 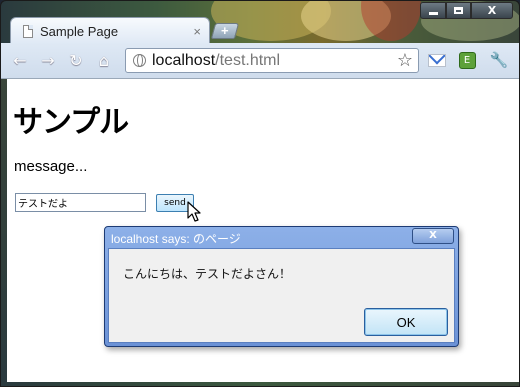 I want to click on gmail-icon, so click(x=437, y=60).